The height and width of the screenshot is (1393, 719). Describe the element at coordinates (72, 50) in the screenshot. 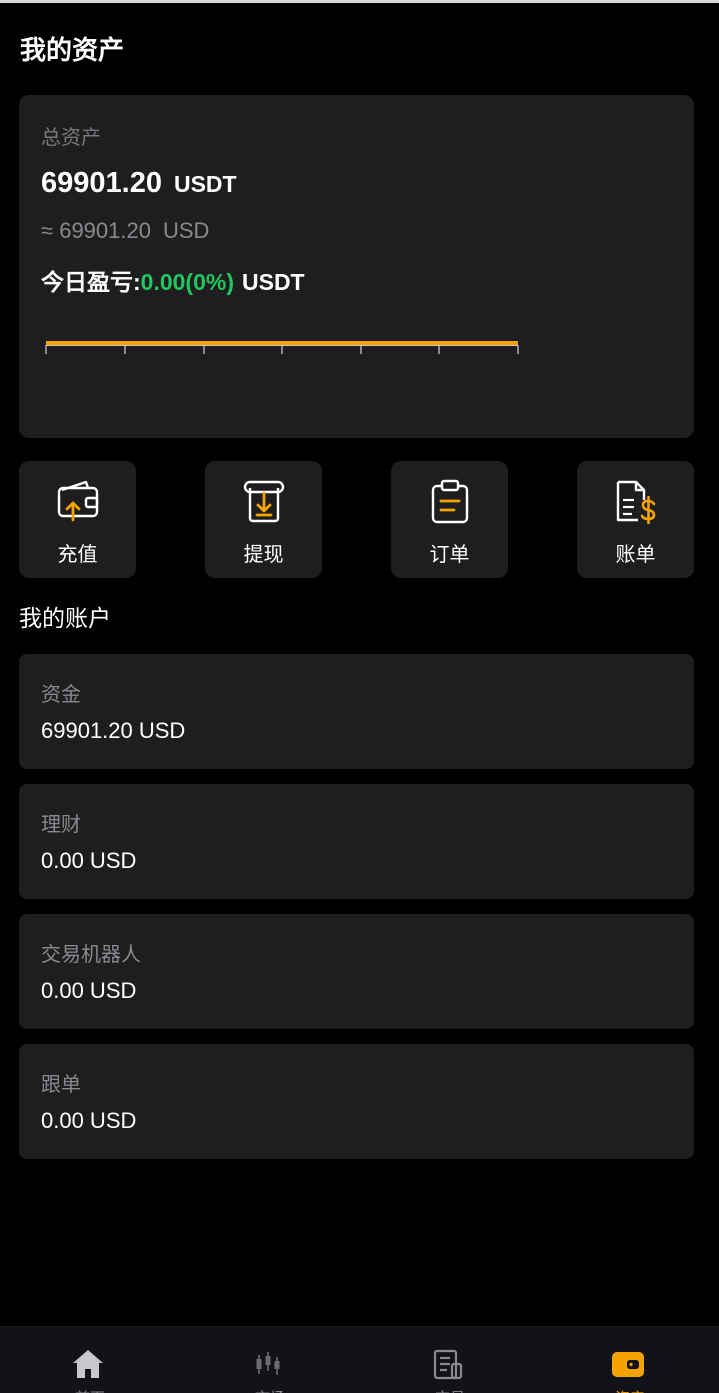

I see `page-title: 我的资产` at that location.